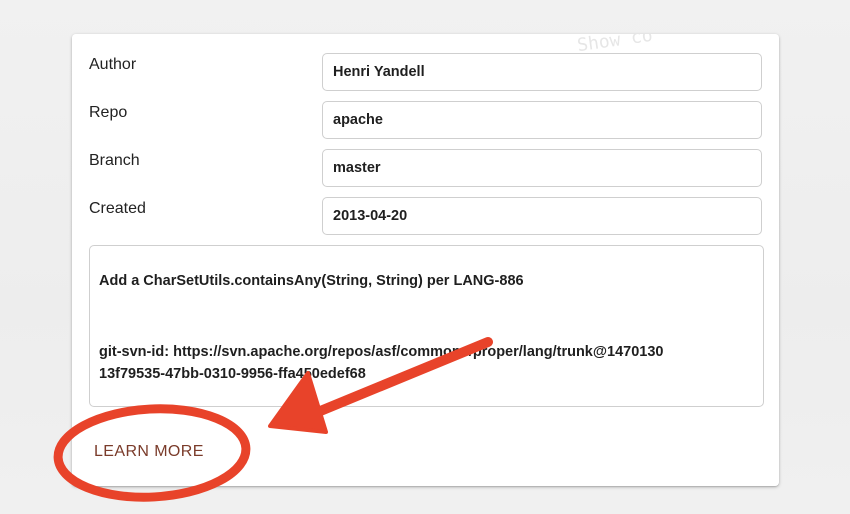 This screenshot has height=514, width=850. What do you see at coordinates (117, 208) in the screenshot?
I see `created-label: Created` at bounding box center [117, 208].